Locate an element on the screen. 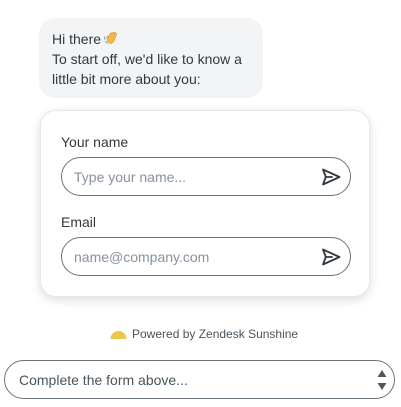 The height and width of the screenshot is (407, 401). bot-message-line-2: To start off, we'd like to know a is located at coordinates (147, 59).